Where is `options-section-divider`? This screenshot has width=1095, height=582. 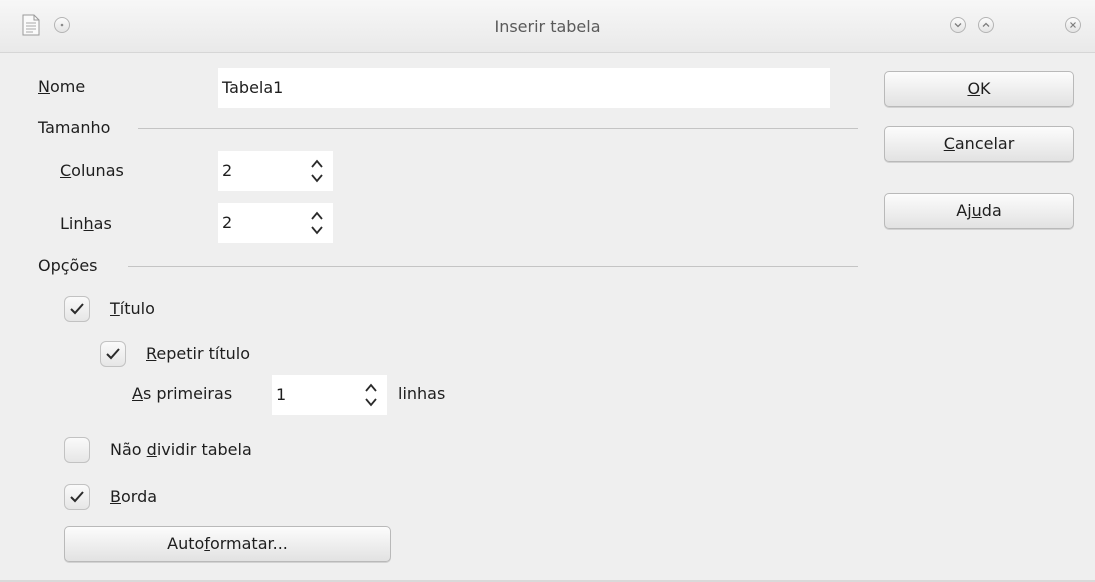 options-section-divider is located at coordinates (493, 266).